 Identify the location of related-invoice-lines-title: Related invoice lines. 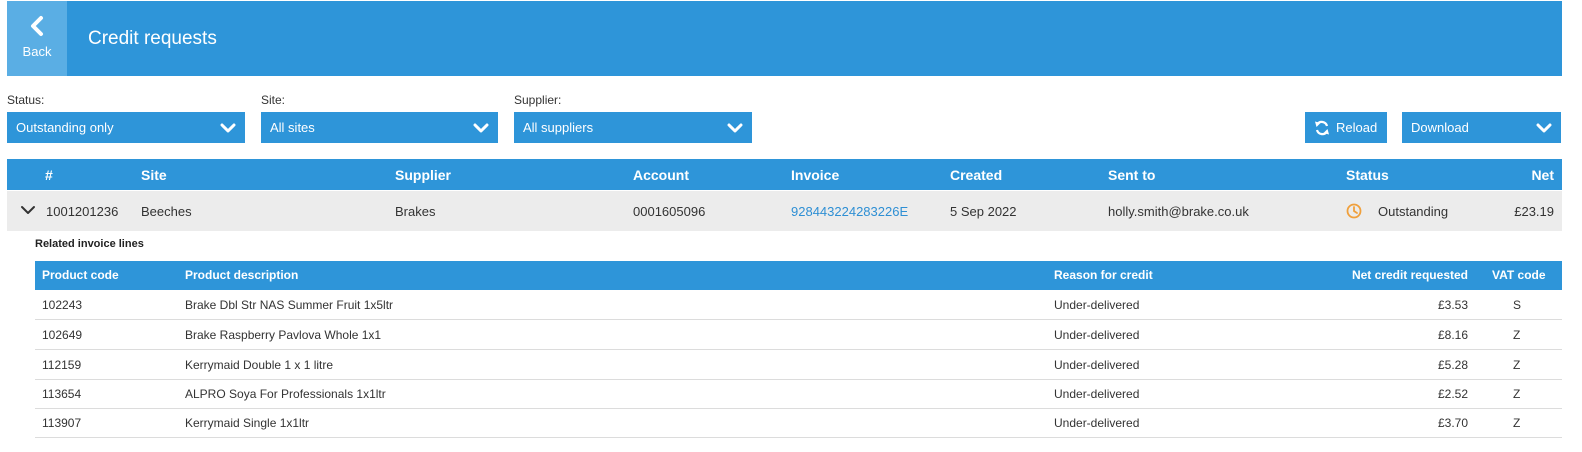
(89, 244).